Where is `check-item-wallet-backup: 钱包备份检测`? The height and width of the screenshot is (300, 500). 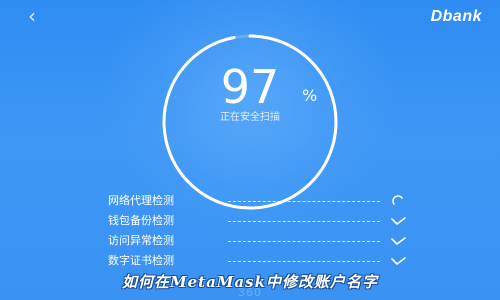 check-item-wallet-backup: 钱包备份检测 is located at coordinates (258, 221).